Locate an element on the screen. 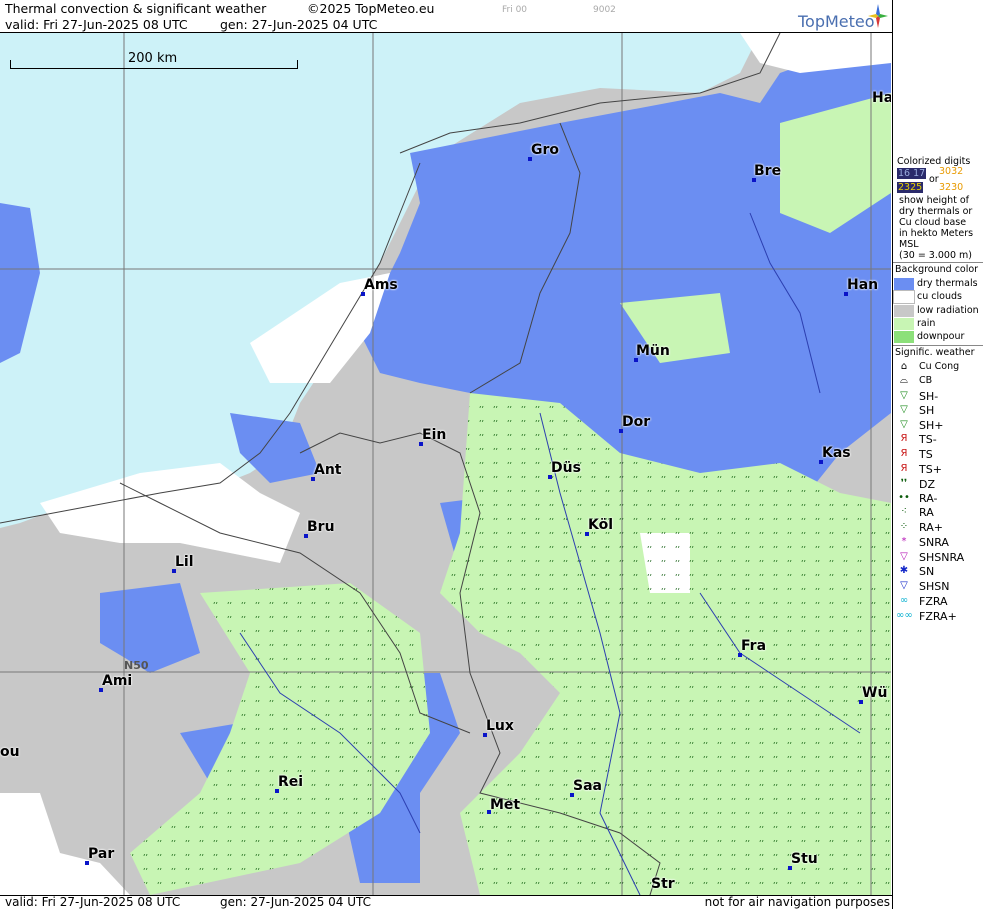 This screenshot has height=910, width=983. city-label: Ein is located at coordinates (434, 435).